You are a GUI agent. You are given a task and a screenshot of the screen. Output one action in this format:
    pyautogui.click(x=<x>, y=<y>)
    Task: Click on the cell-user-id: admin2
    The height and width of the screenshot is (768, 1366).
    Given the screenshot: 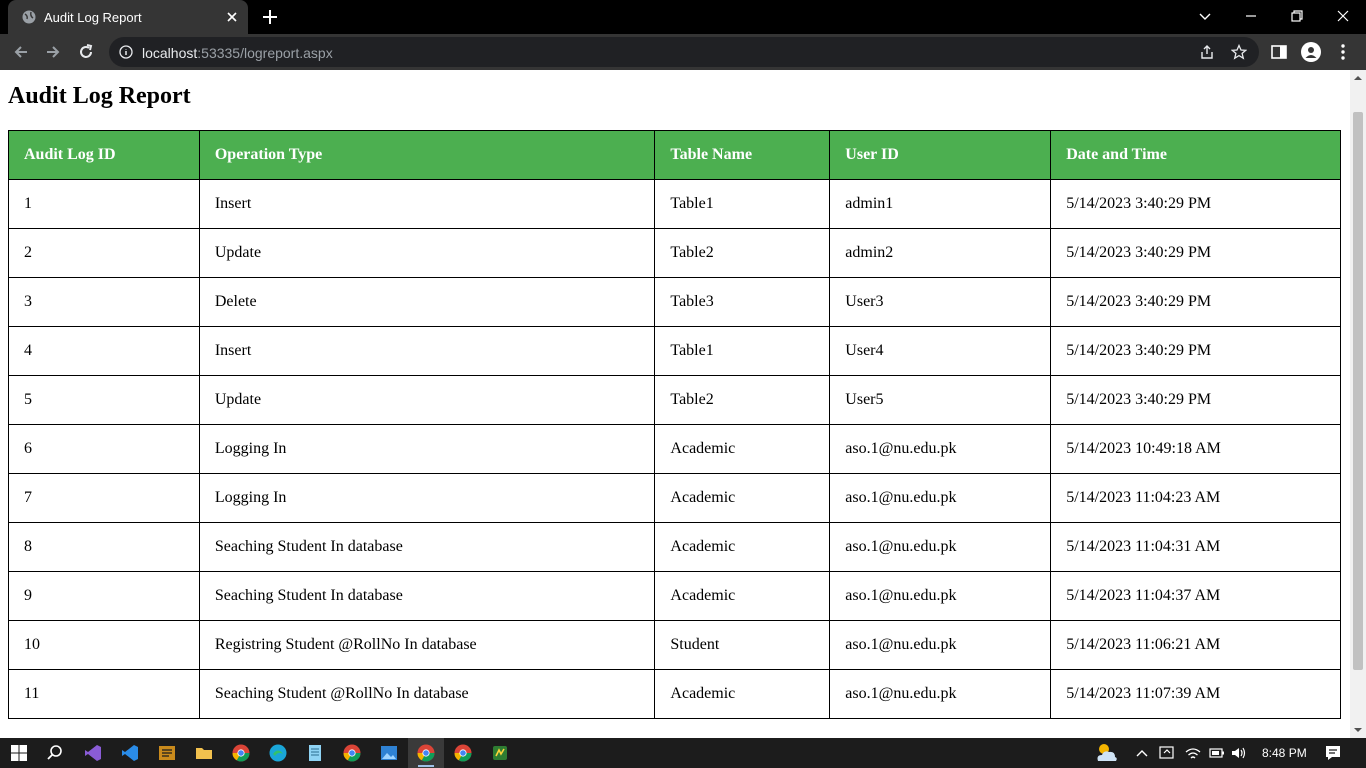 What is the action you would take?
    pyautogui.click(x=940, y=253)
    